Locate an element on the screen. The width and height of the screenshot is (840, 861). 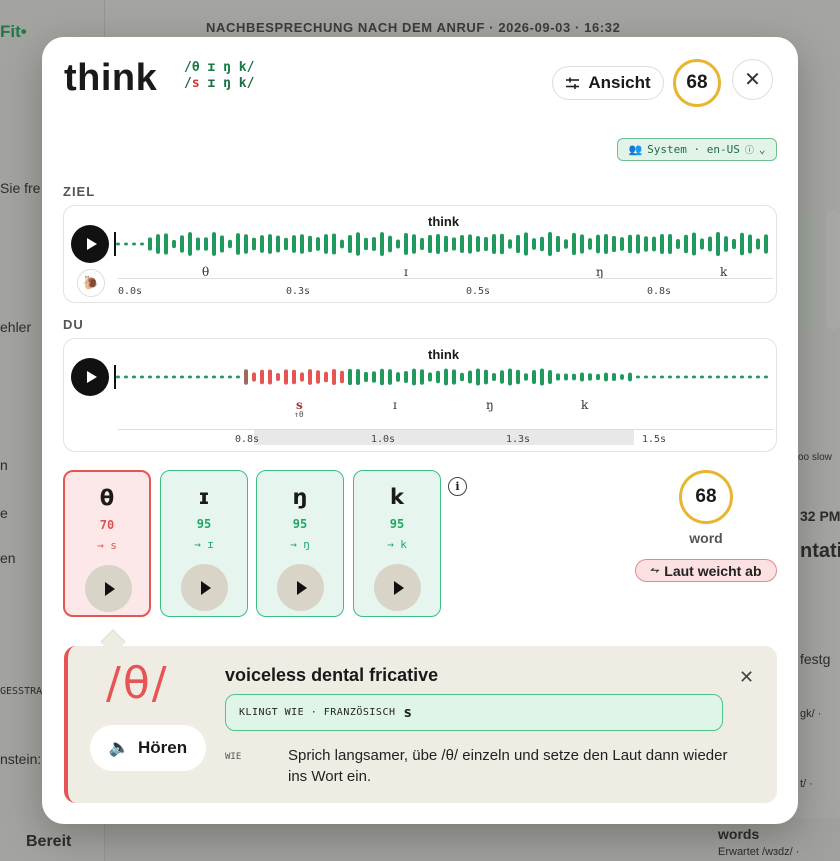
view-button: Ansicht is located at coordinates (608, 83).